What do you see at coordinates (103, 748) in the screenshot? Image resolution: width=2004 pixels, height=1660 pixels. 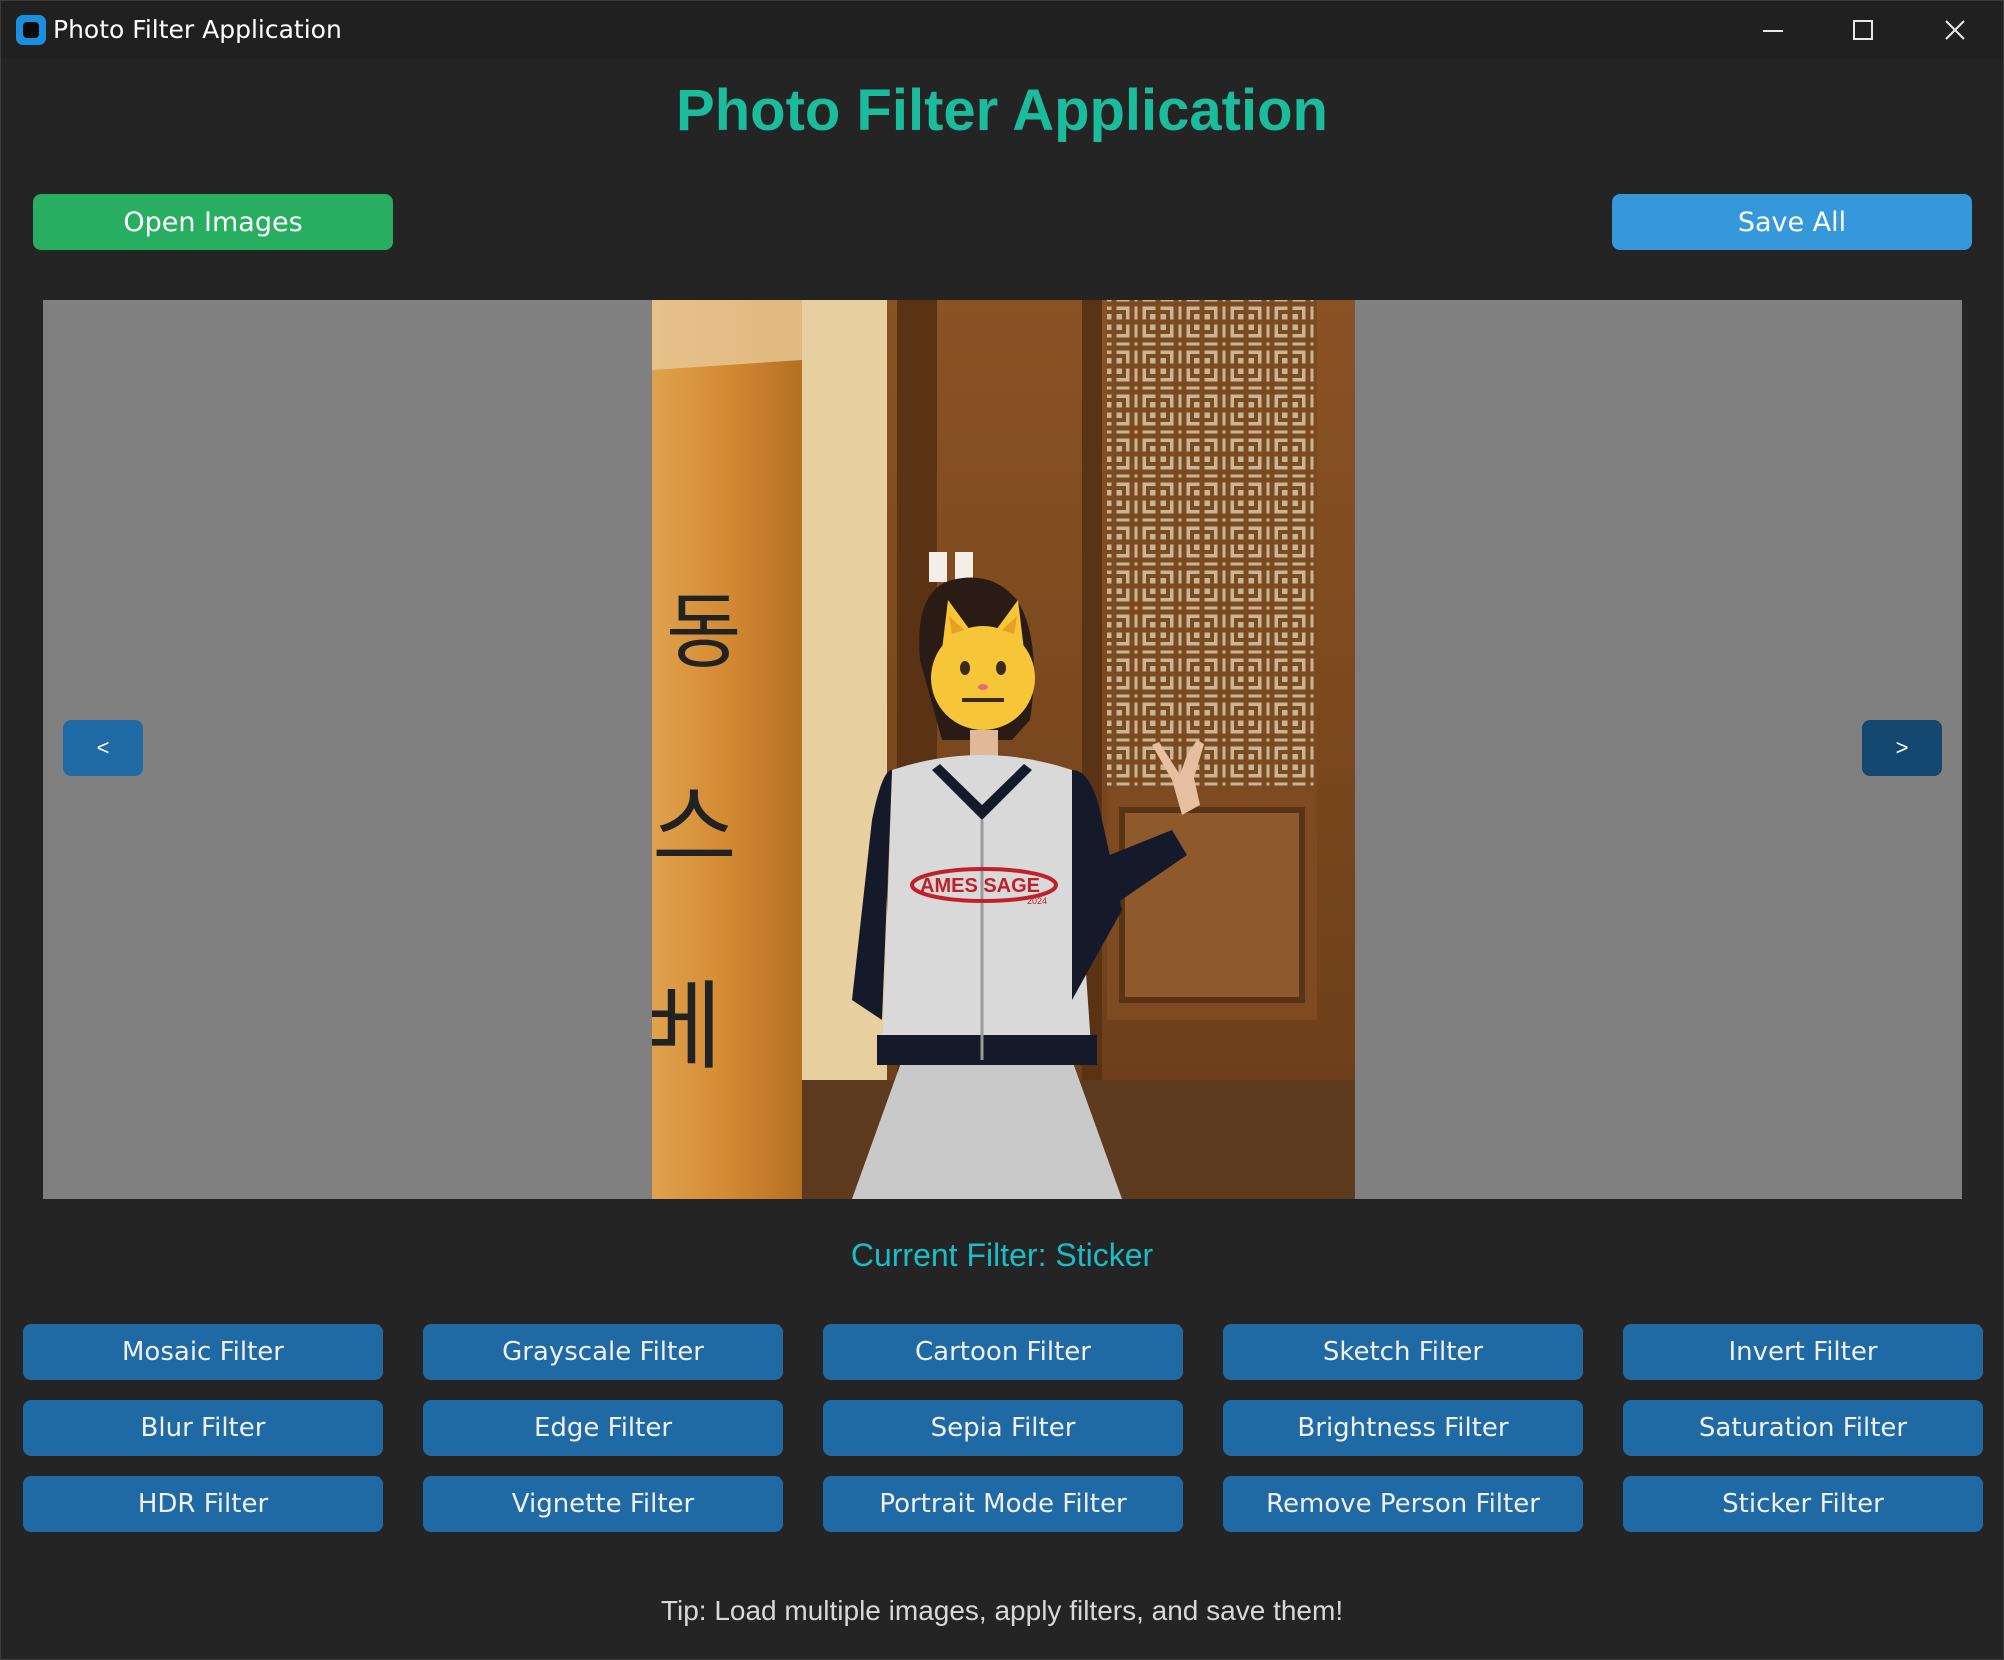 I see `previous-image-button: <` at bounding box center [103, 748].